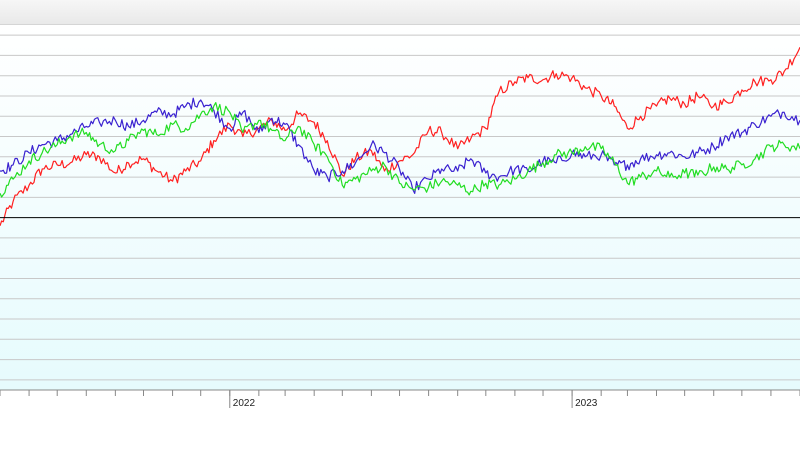 This screenshot has width=800, height=450. Describe the element at coordinates (400, 393) in the screenshot. I see `x-minor-ticks` at that location.